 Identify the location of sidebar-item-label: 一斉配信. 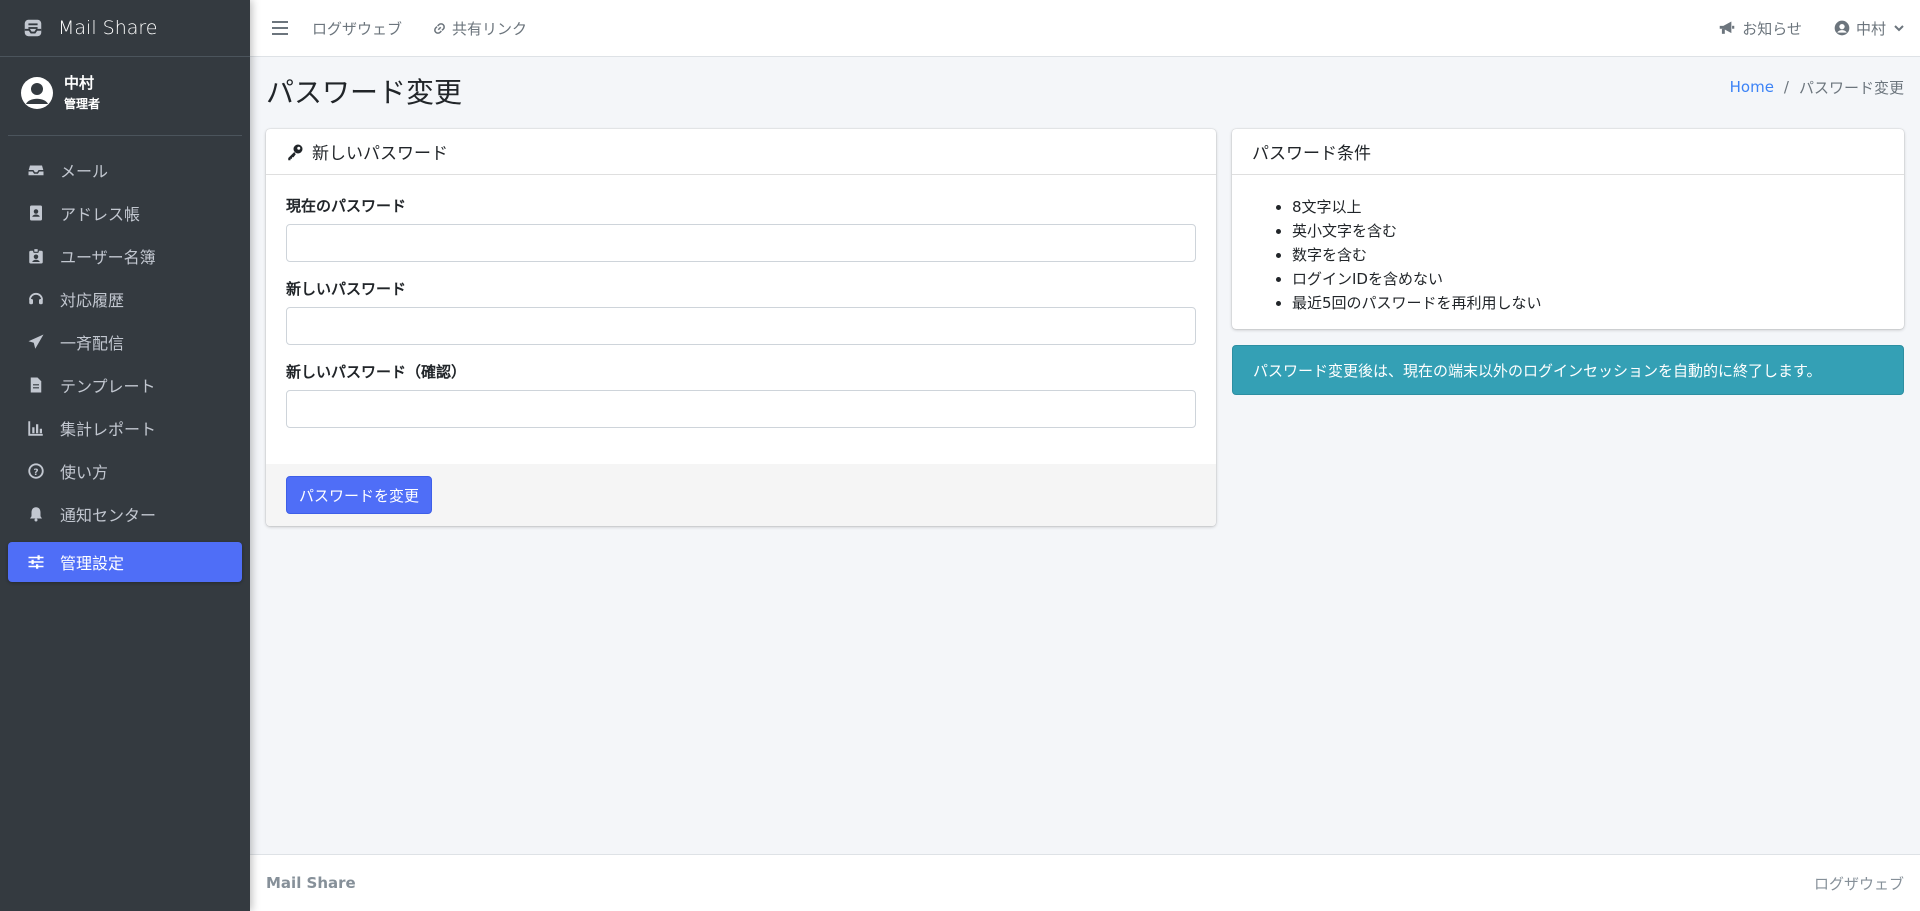
(92, 343).